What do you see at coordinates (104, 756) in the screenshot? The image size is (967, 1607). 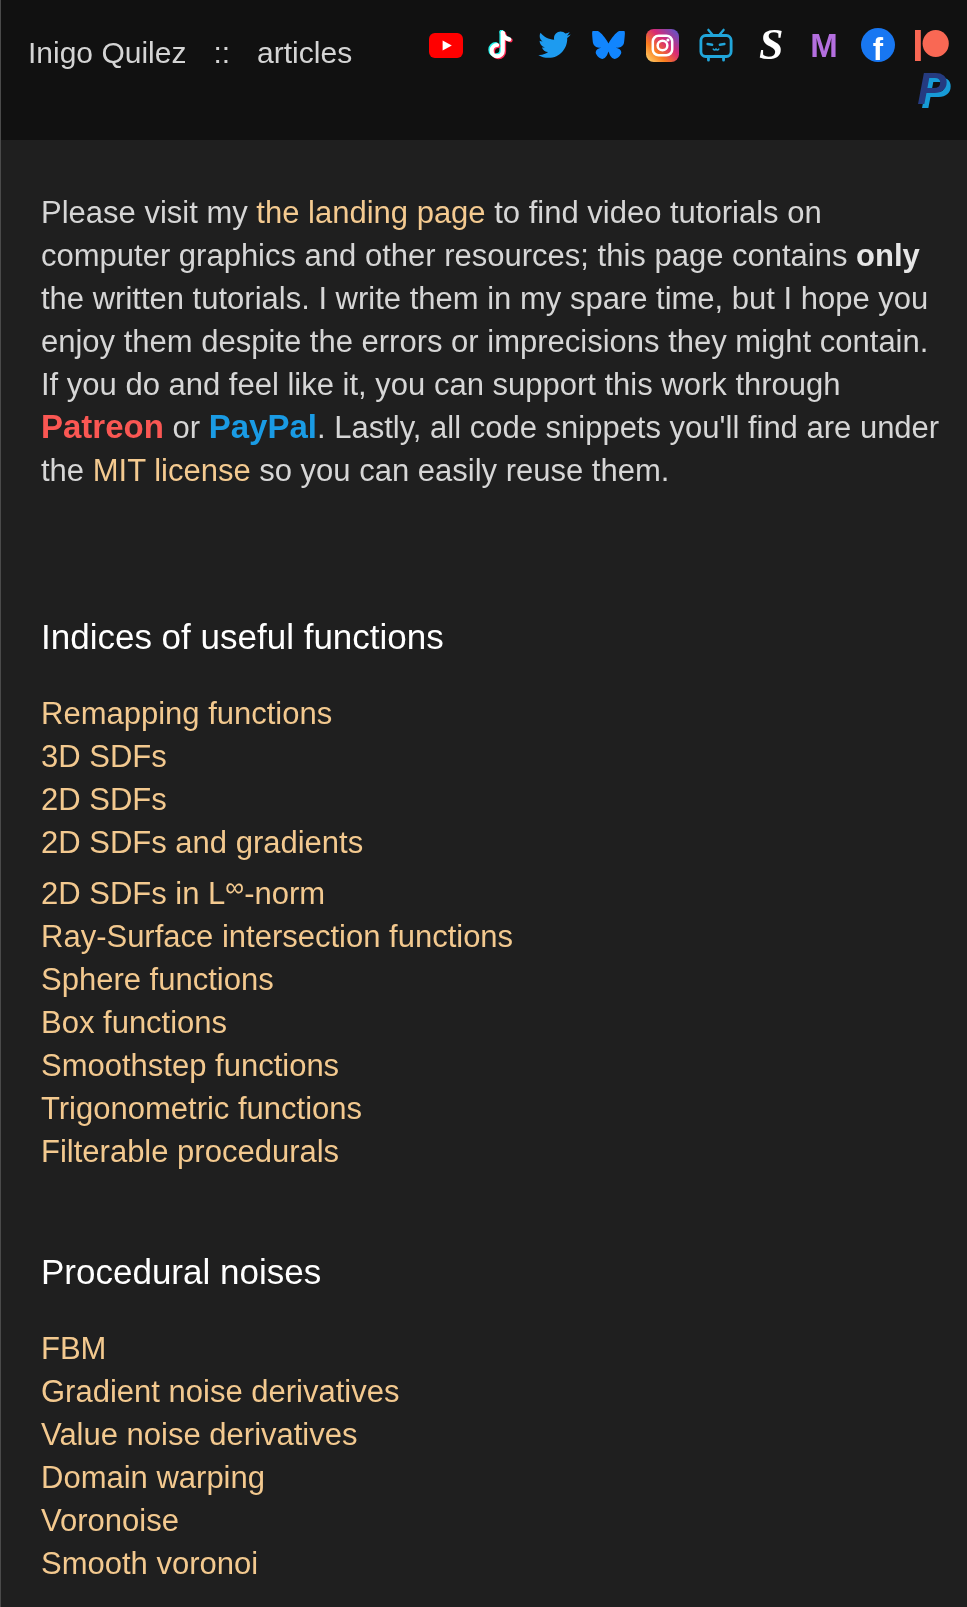 I see `article-link: 3D SDFs` at bounding box center [104, 756].